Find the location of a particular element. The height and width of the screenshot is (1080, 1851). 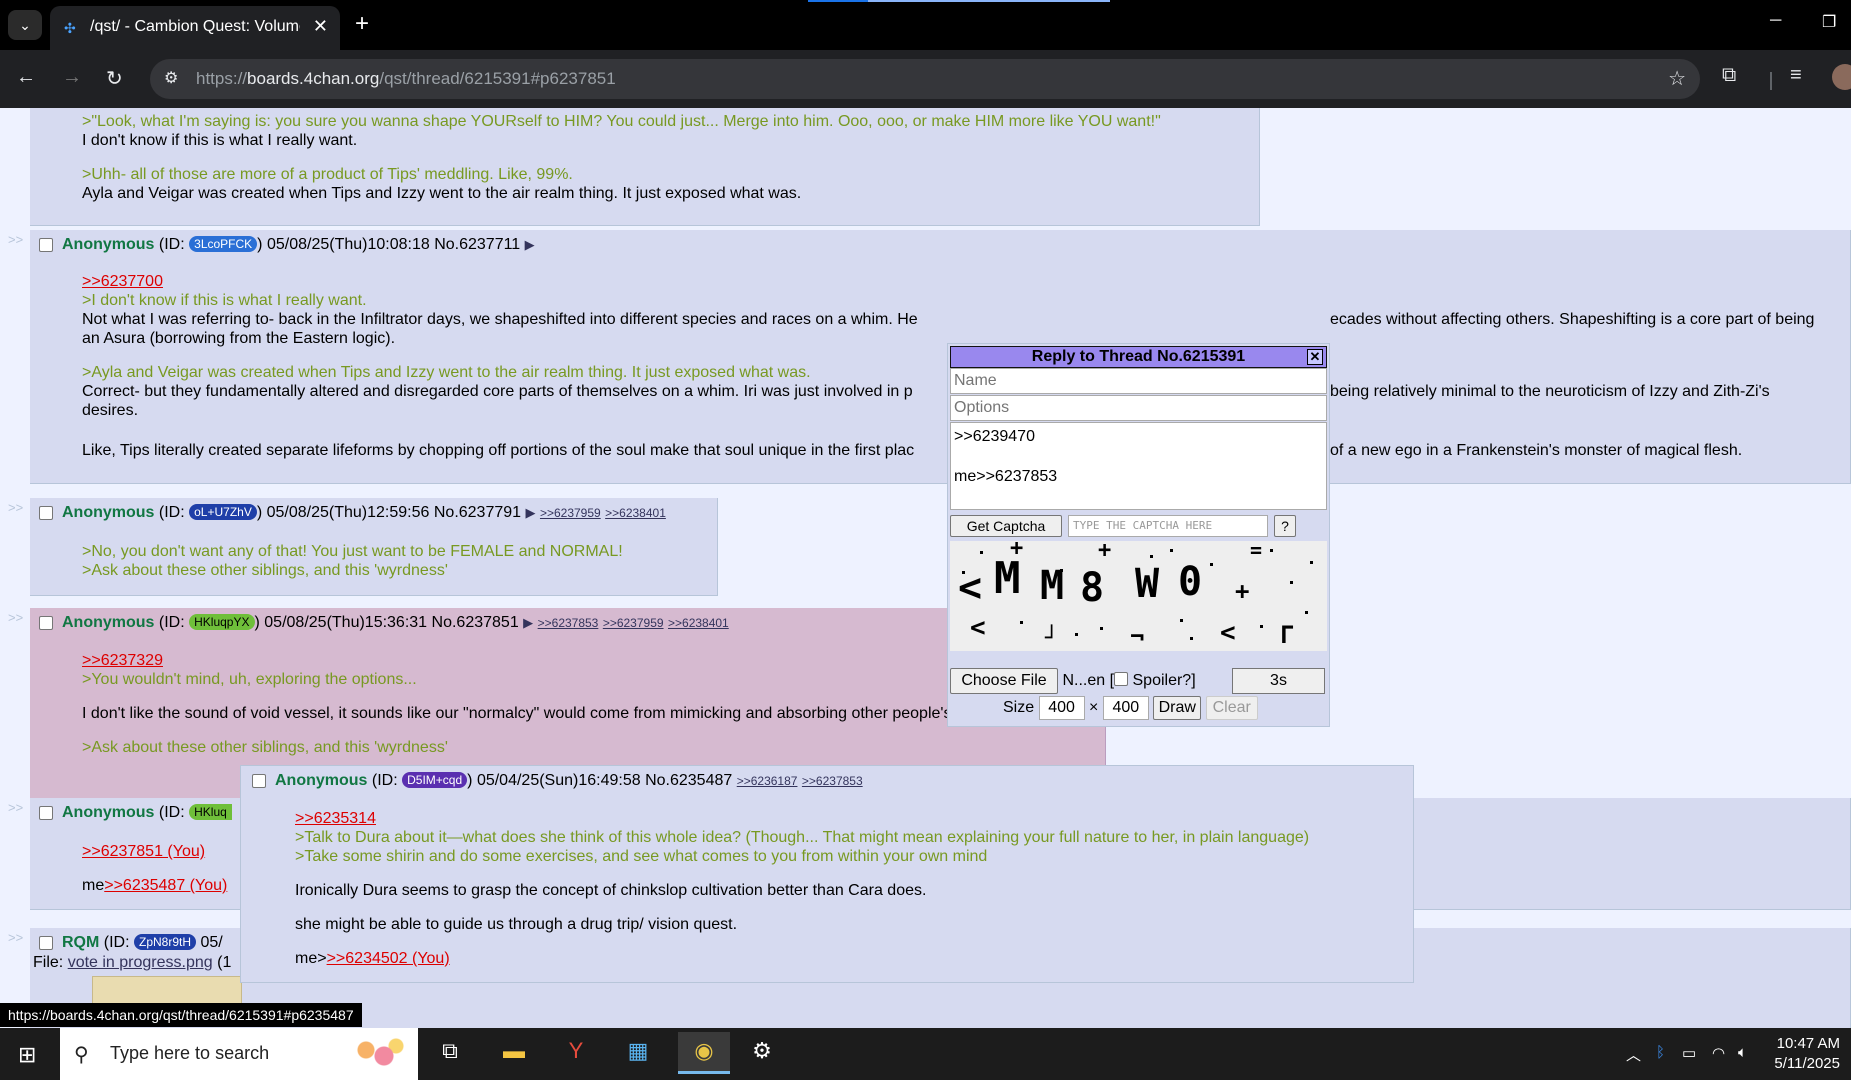

height-input: 400 is located at coordinates (1125, 708).